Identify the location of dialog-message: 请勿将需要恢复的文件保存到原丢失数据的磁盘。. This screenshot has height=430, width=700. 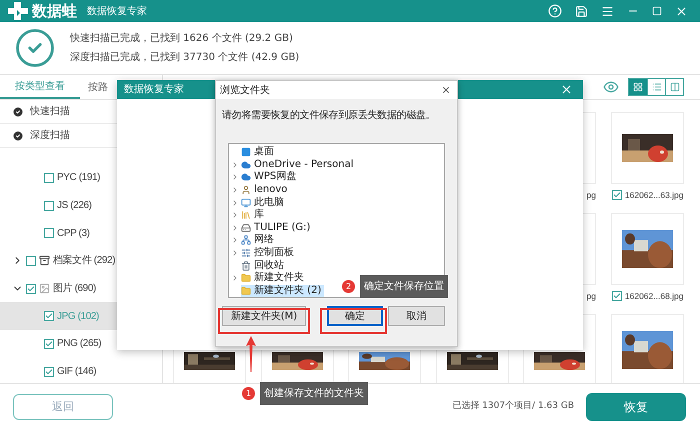
(328, 115).